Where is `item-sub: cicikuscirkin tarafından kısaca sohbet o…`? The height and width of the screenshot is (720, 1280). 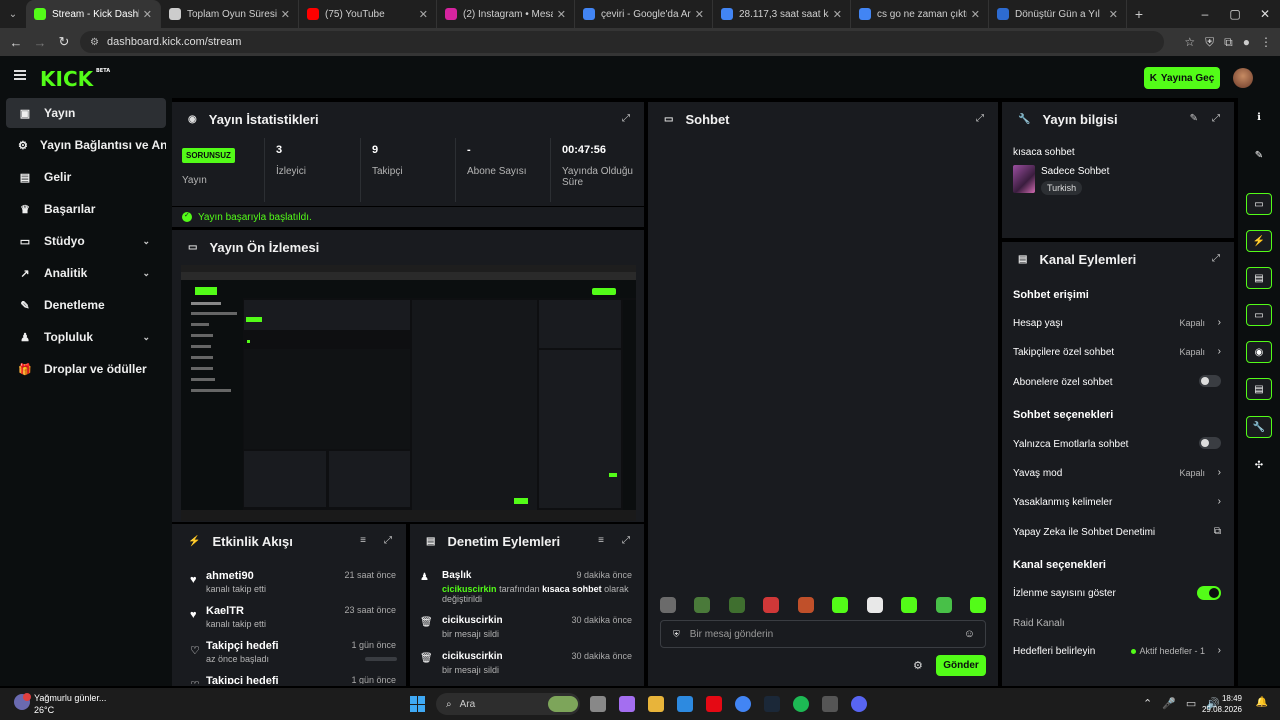 item-sub: cicikuscirkin tarafından kısaca sohbet o… is located at coordinates (535, 594).